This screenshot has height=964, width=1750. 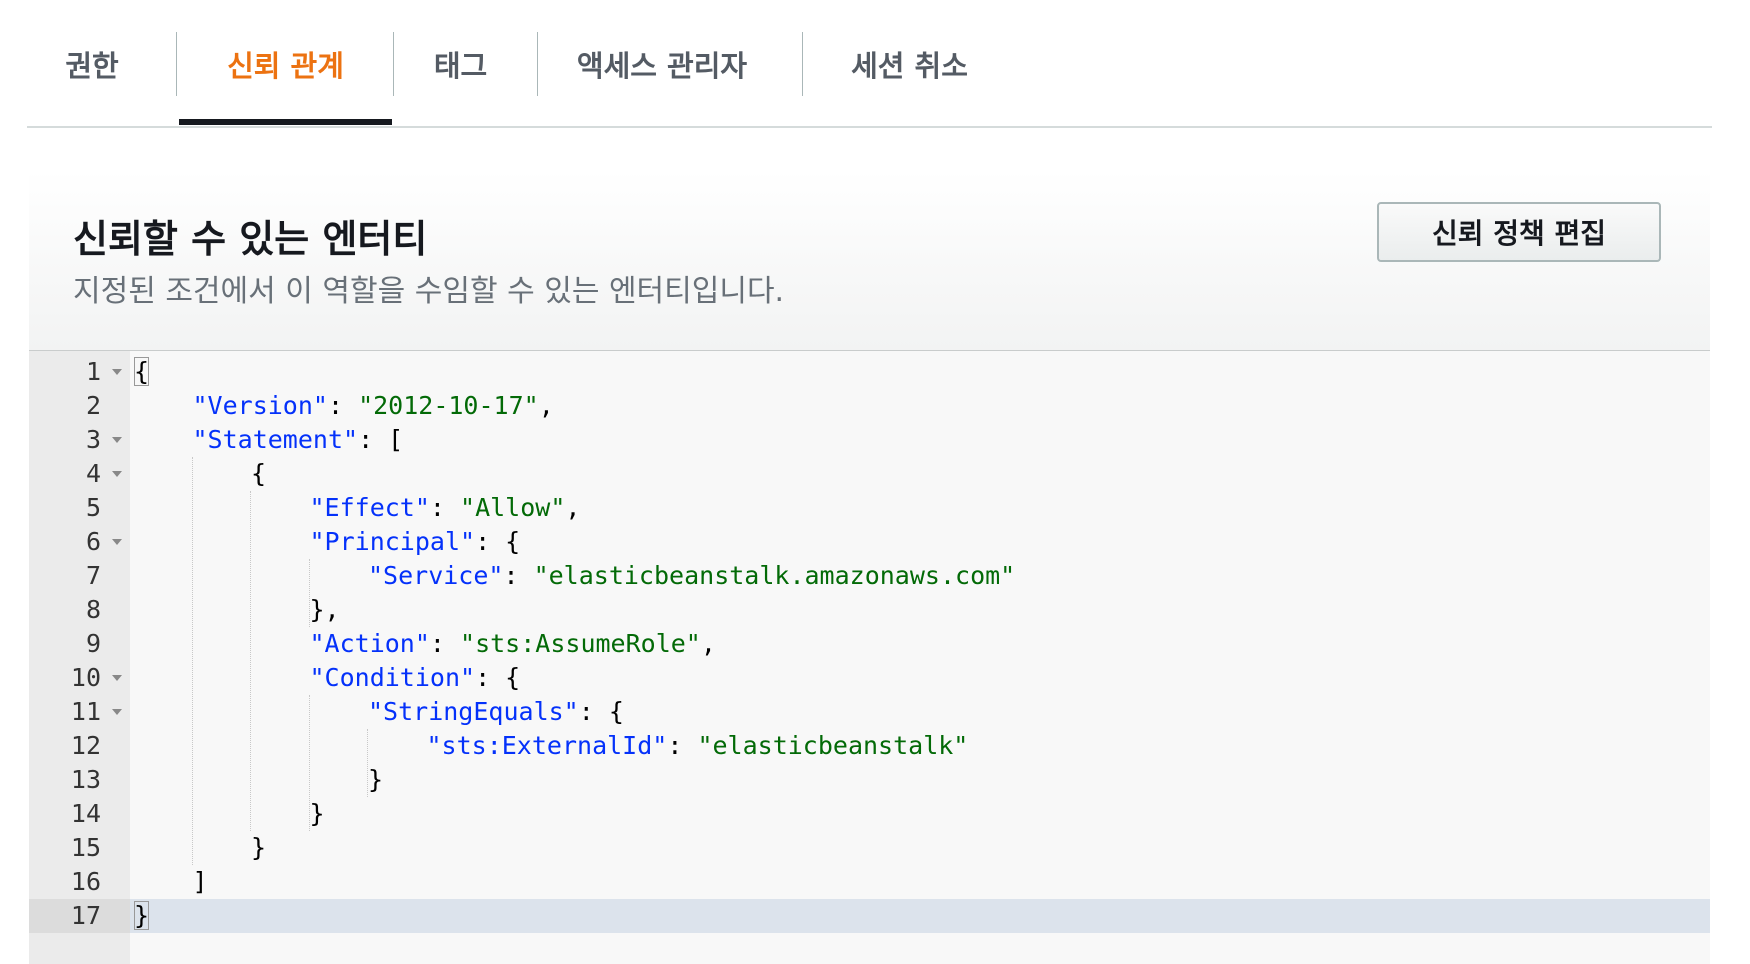 I want to click on json-key: "StringEquals", so click(x=473, y=711).